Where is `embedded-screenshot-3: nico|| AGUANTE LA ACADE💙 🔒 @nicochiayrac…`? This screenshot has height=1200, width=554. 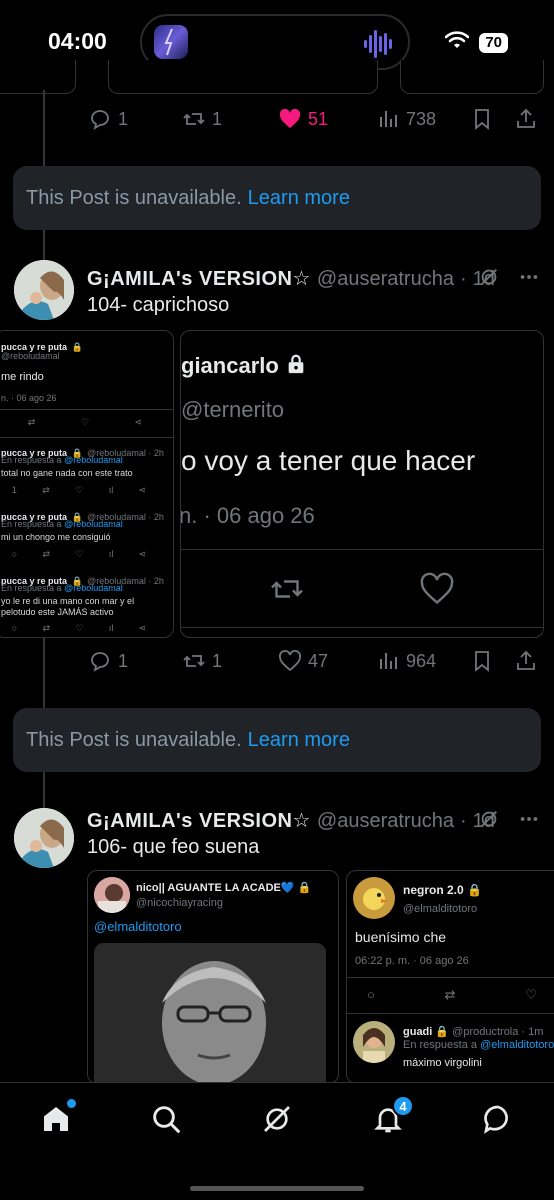 embedded-screenshot-3: nico|| AGUANTE LA ACADE💙 🔒 @nicochiayrac… is located at coordinates (213, 977).